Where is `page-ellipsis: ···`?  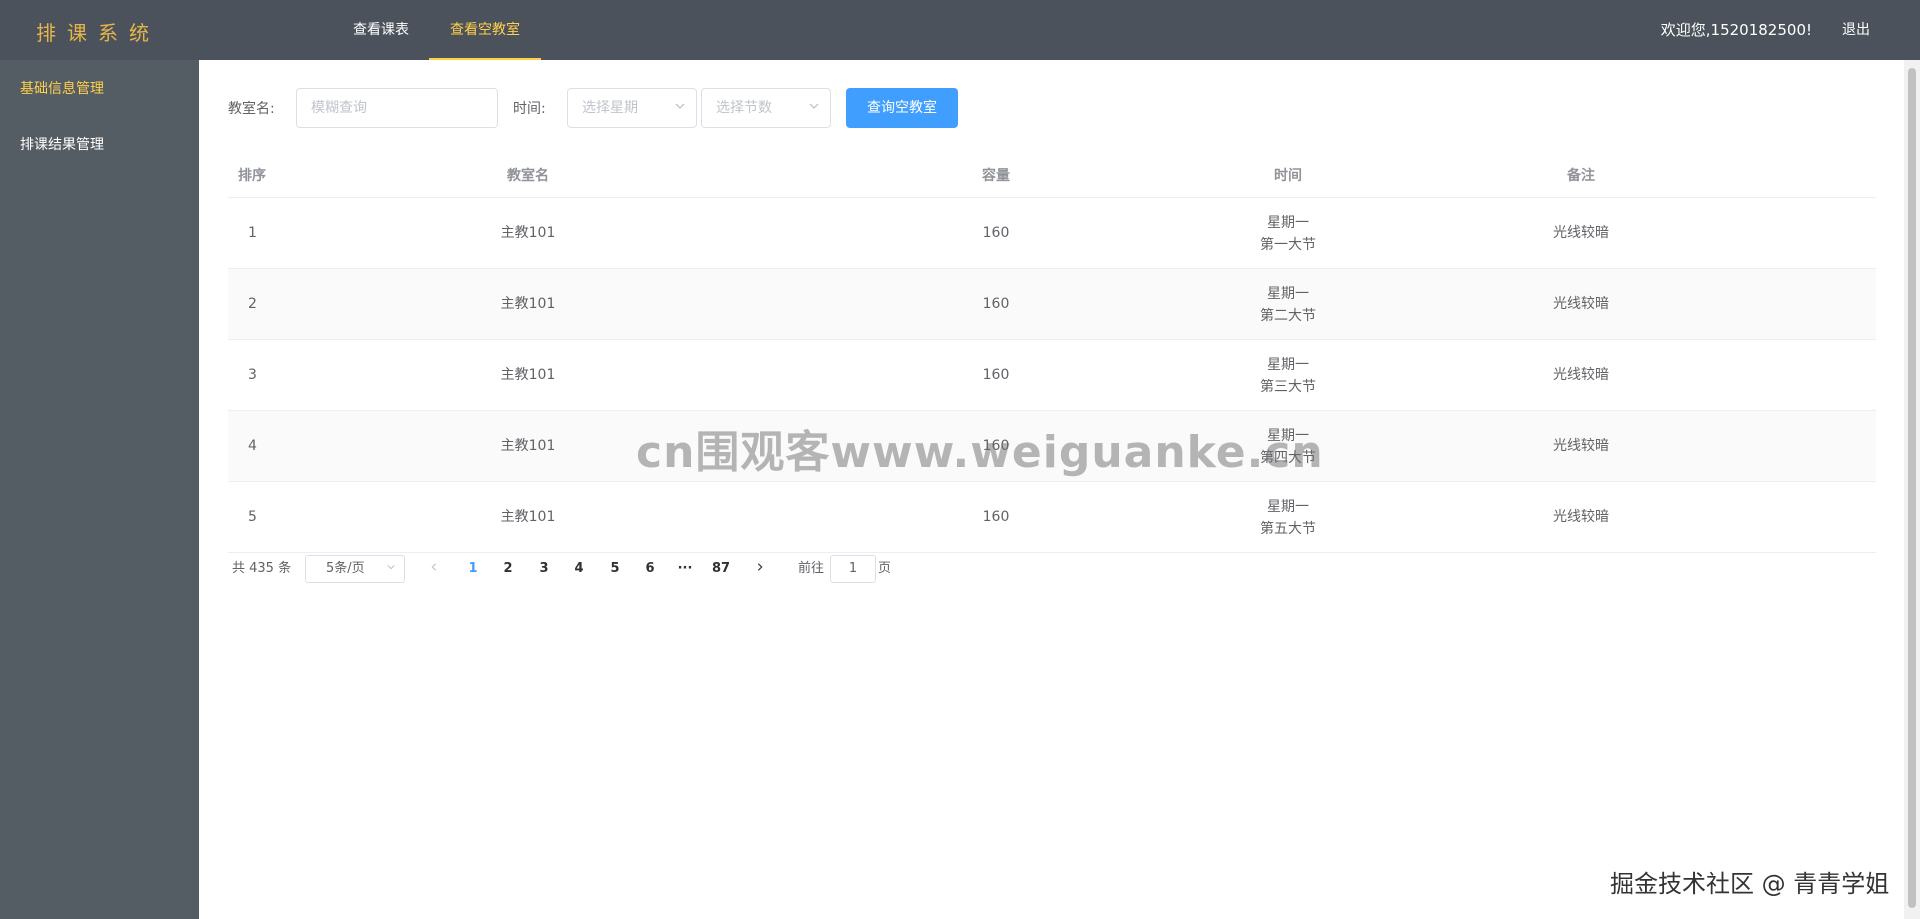
page-ellipsis: ··· is located at coordinates (685, 569).